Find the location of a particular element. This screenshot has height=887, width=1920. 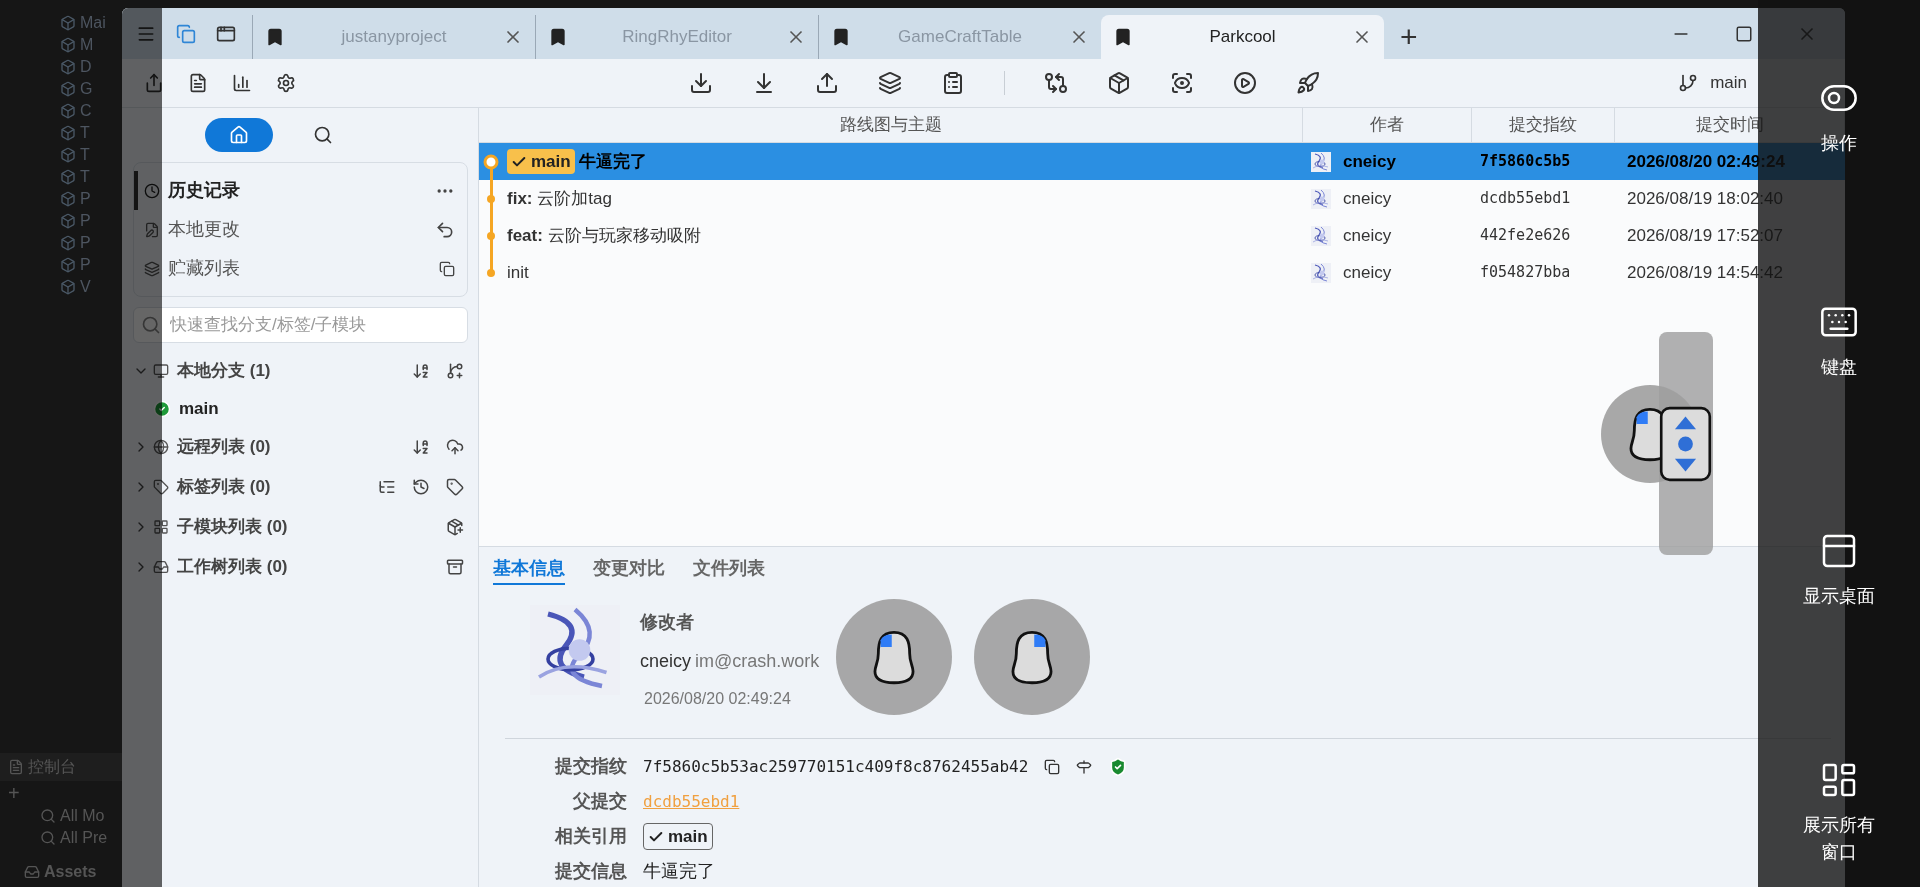

author-email: im@crash.work is located at coordinates (757, 661).